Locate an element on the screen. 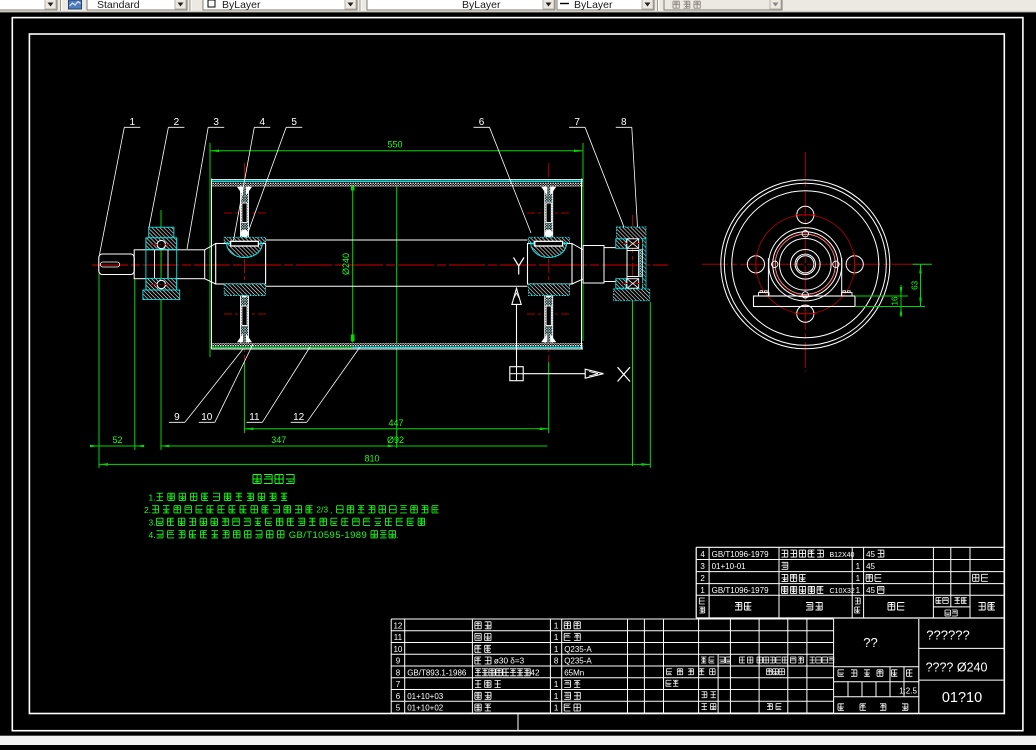 This screenshot has width=1036, height=750. svg-text: 347 is located at coordinates (278, 440).